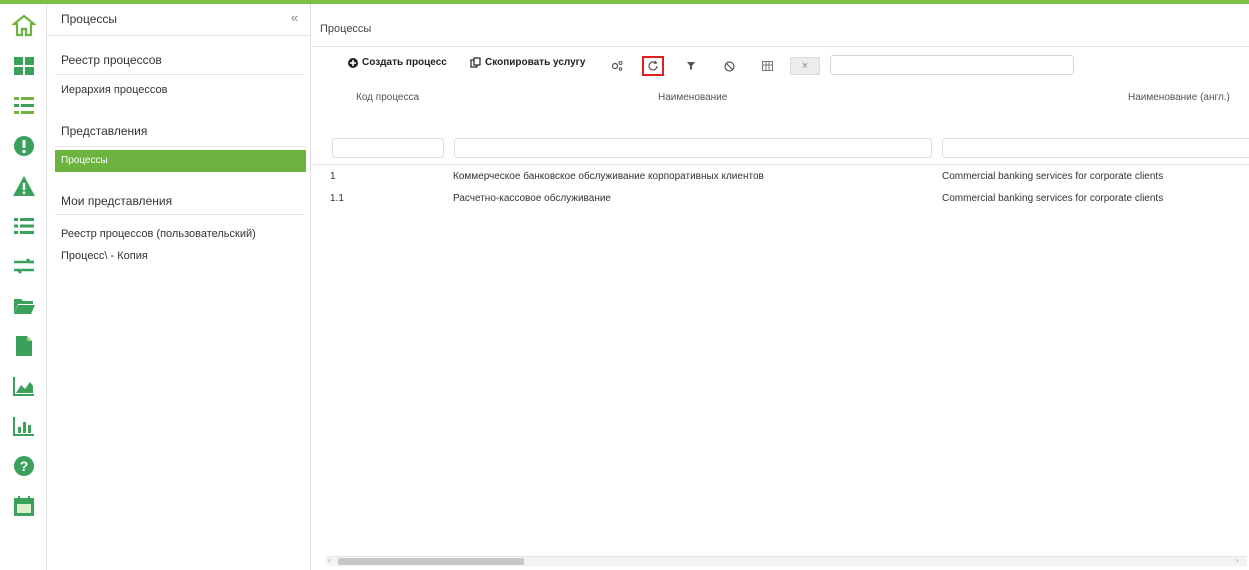 The height and width of the screenshot is (570, 1249). Describe the element at coordinates (23, 287) in the screenshot. I see `icon-rail: ?` at that location.